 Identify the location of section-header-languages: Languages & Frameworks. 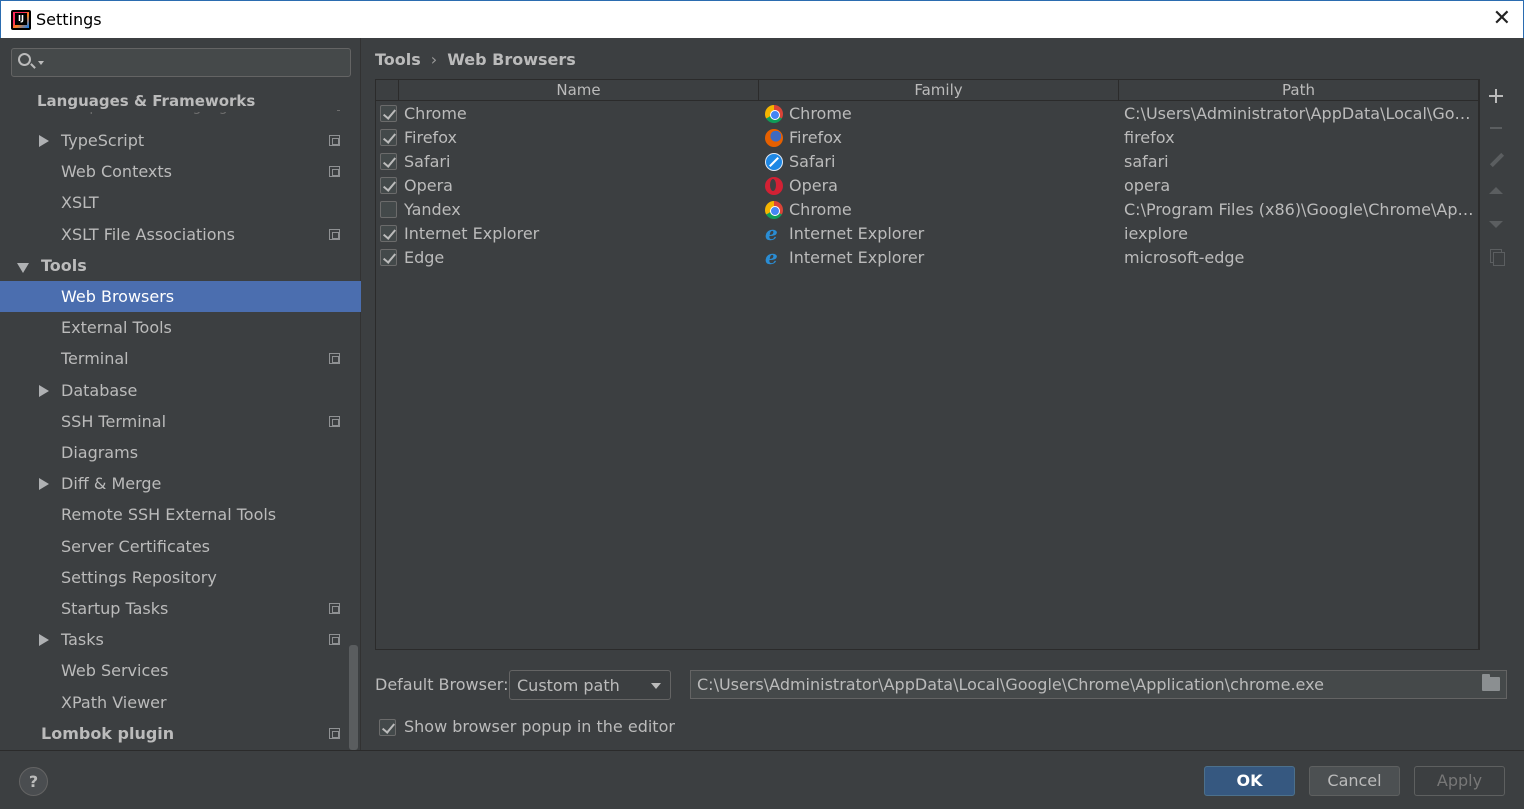
(187, 101).